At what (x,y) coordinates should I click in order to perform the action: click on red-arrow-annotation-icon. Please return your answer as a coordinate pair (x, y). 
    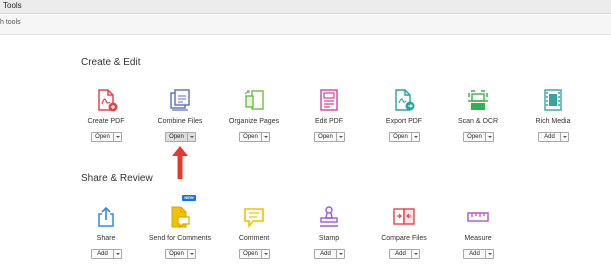
    Looking at the image, I should click on (180, 162).